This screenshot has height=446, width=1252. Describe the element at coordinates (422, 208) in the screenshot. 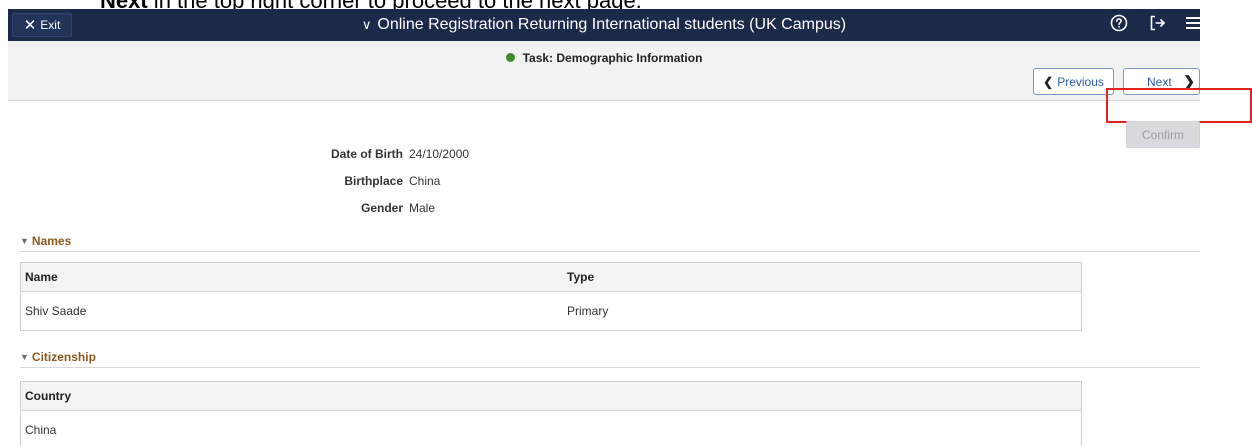

I see `field-value: Male` at that location.